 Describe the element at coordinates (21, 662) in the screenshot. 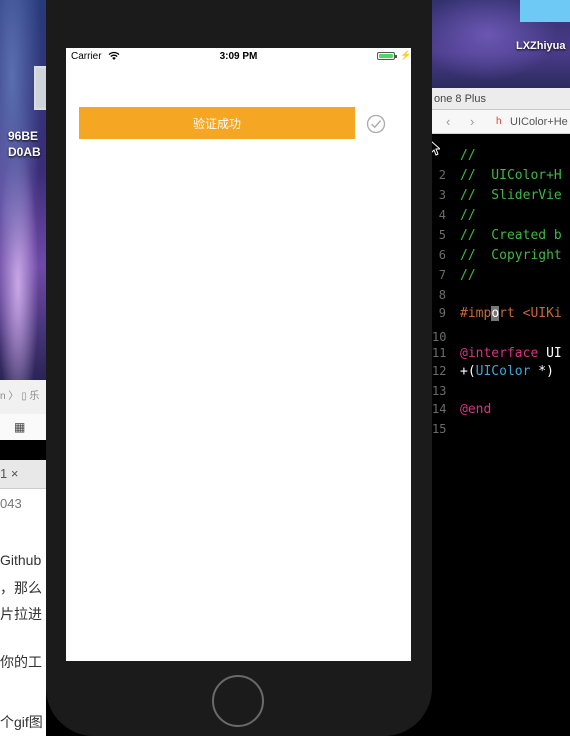

I see `text-line-4: 你的工` at that location.